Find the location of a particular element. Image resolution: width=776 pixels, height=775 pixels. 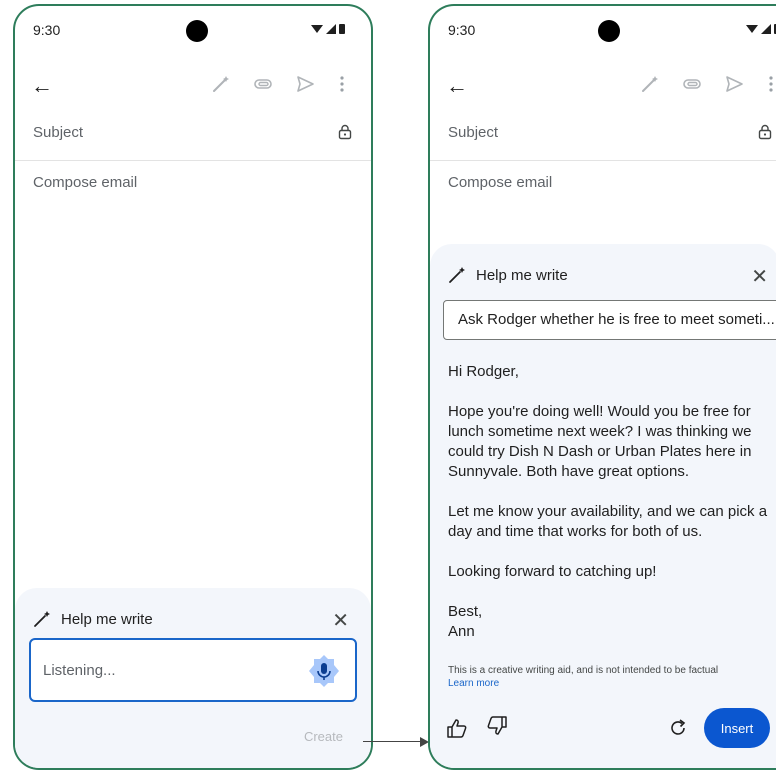

insert-button: Insert is located at coordinates (737, 728).